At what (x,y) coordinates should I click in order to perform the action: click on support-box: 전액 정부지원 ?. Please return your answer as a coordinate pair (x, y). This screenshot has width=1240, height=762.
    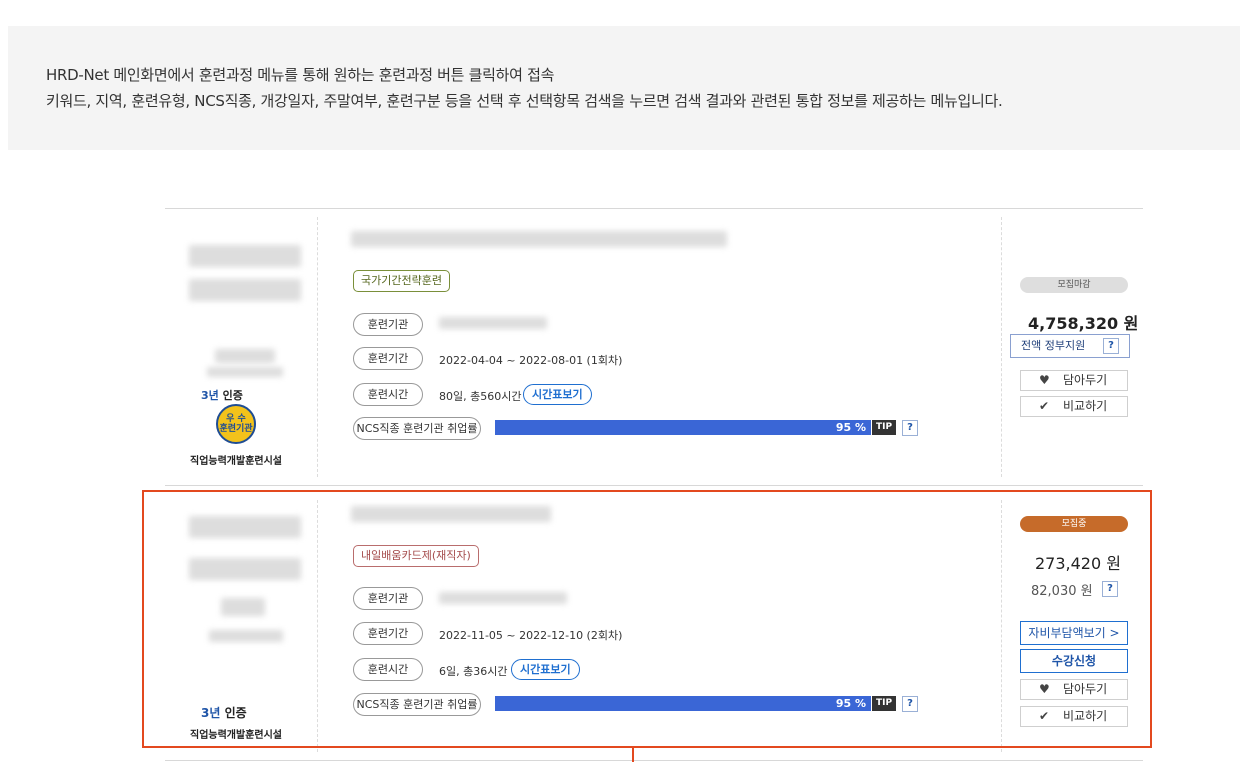
    Looking at the image, I should click on (1070, 346).